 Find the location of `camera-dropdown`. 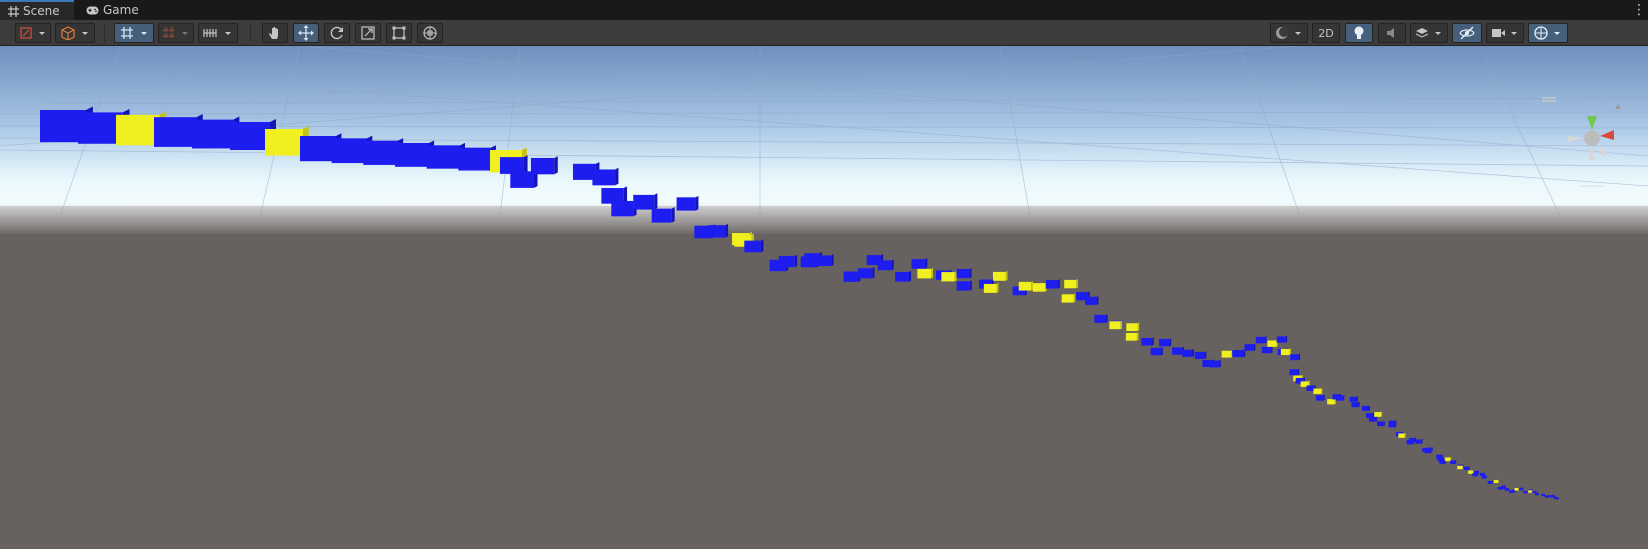

camera-dropdown is located at coordinates (1505, 33).